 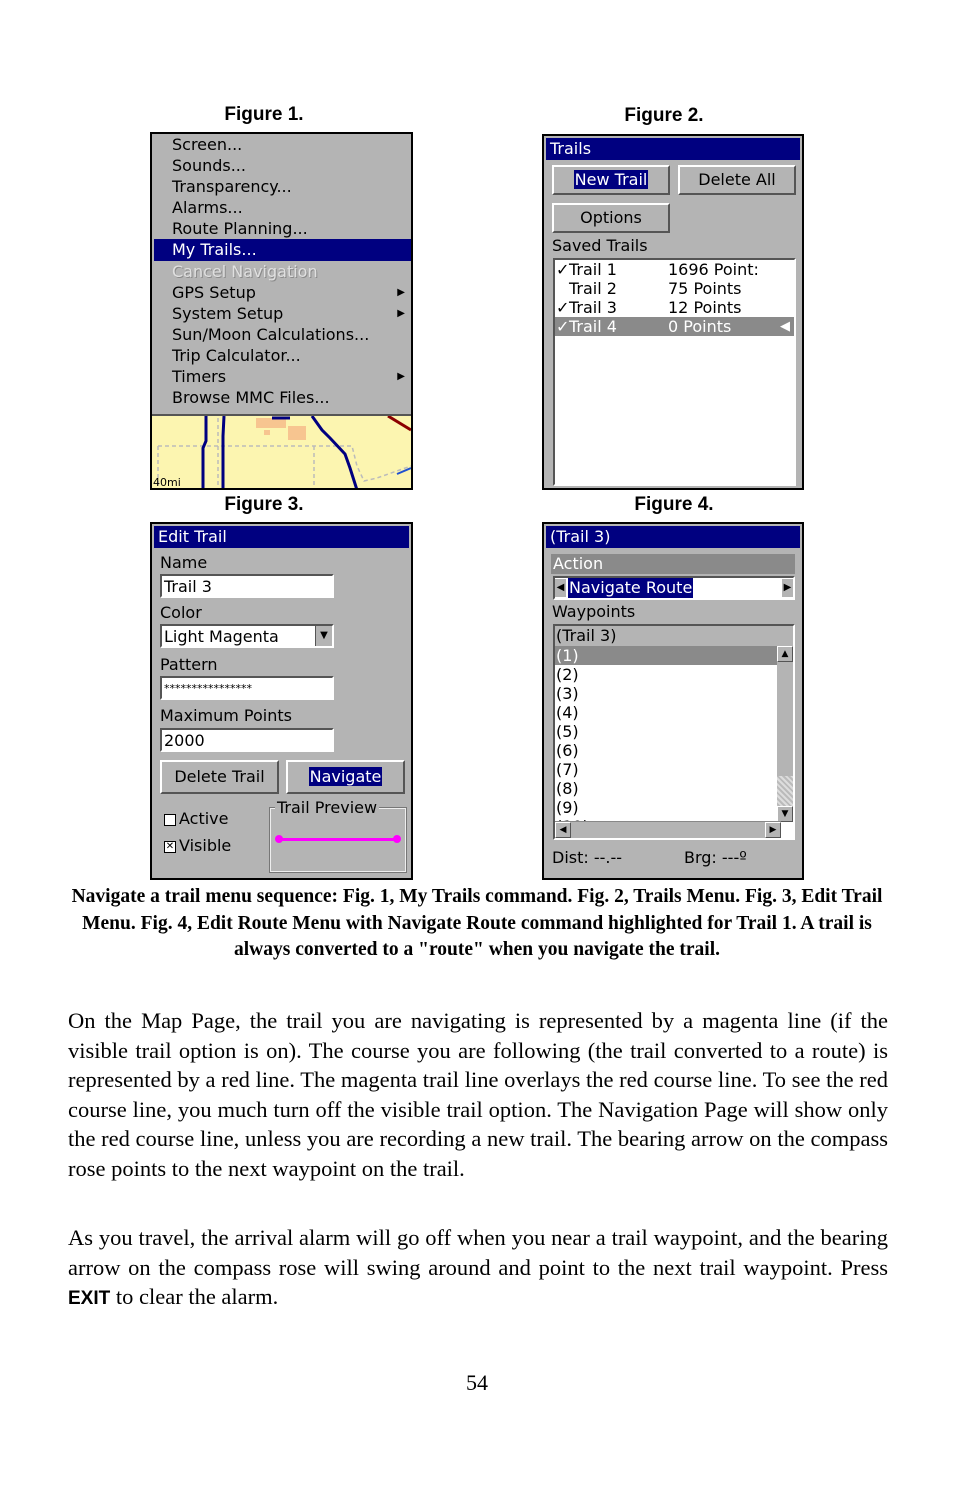 I want to click on trail-row: Trail 2 75 Points, so click(x=674, y=288).